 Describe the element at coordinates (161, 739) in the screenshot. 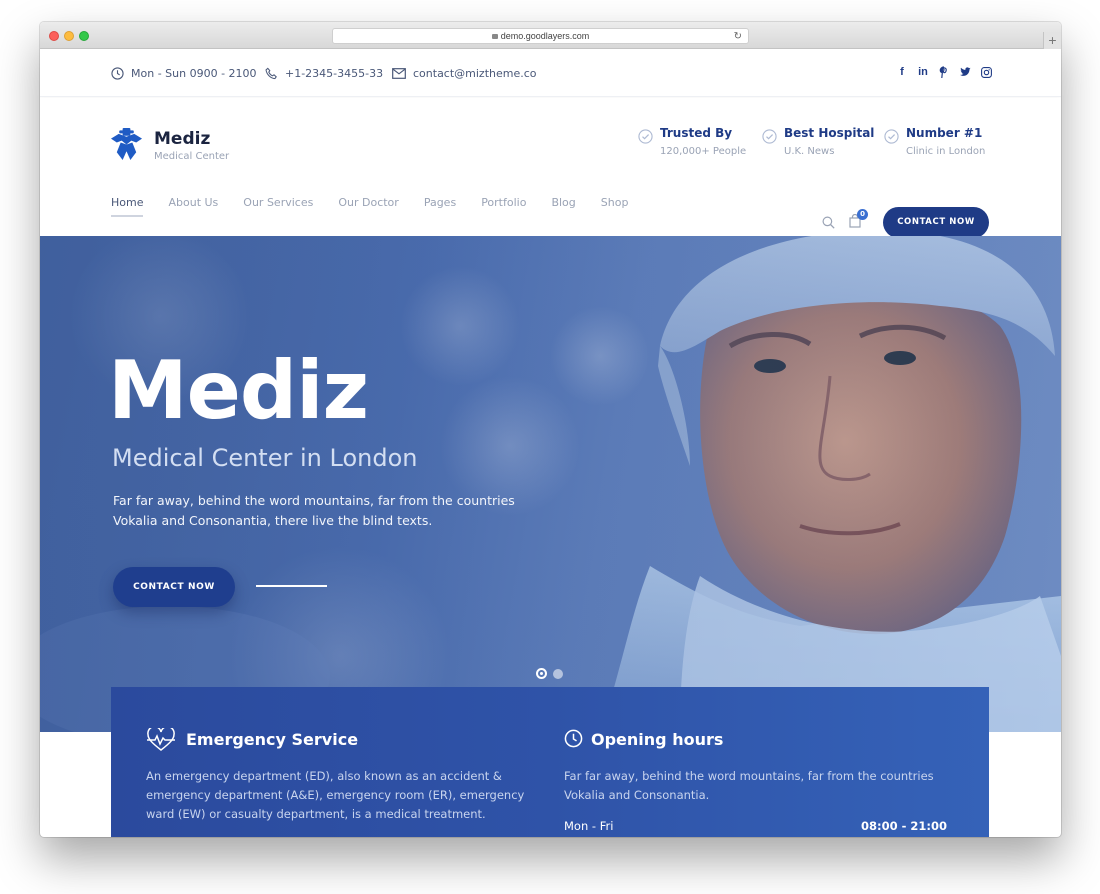

I see `heartbeat-icon` at that location.